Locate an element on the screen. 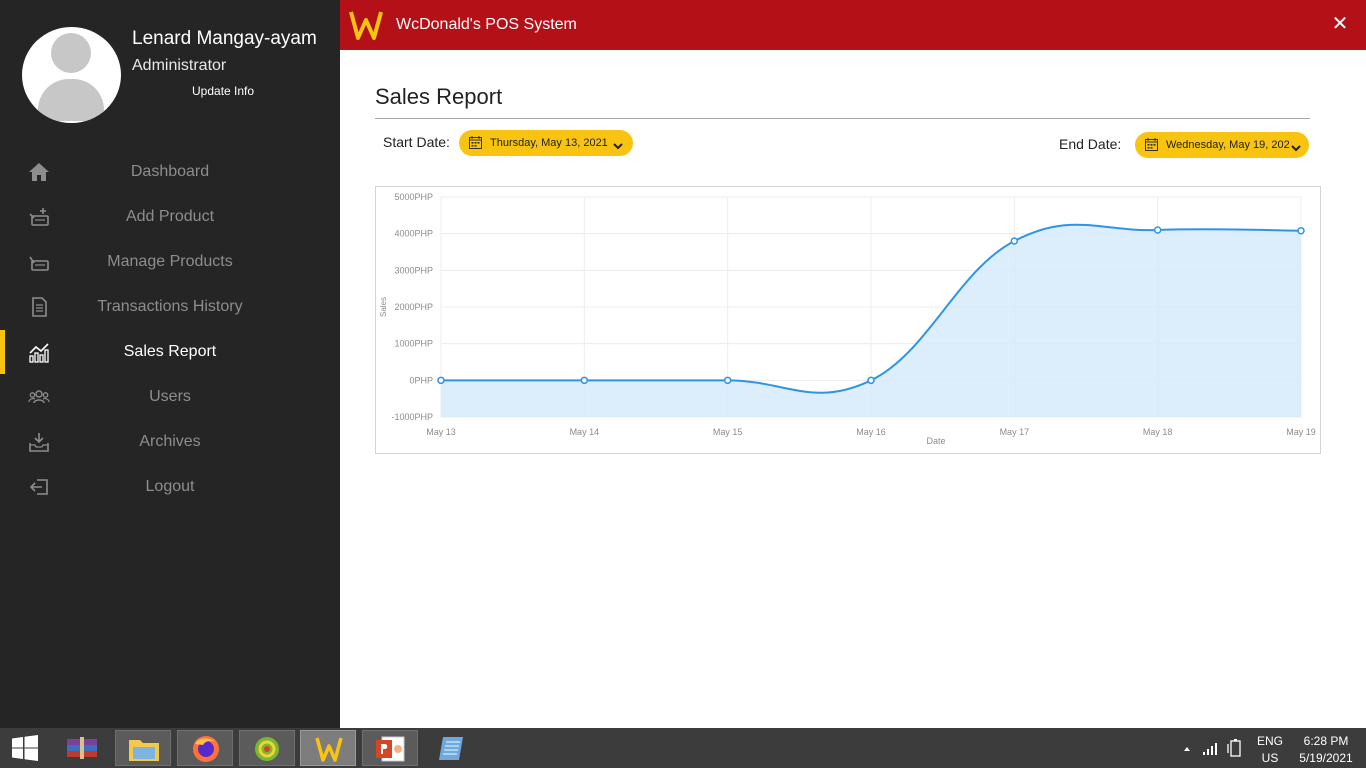  x-tick-label: May 13 is located at coordinates (441, 432).